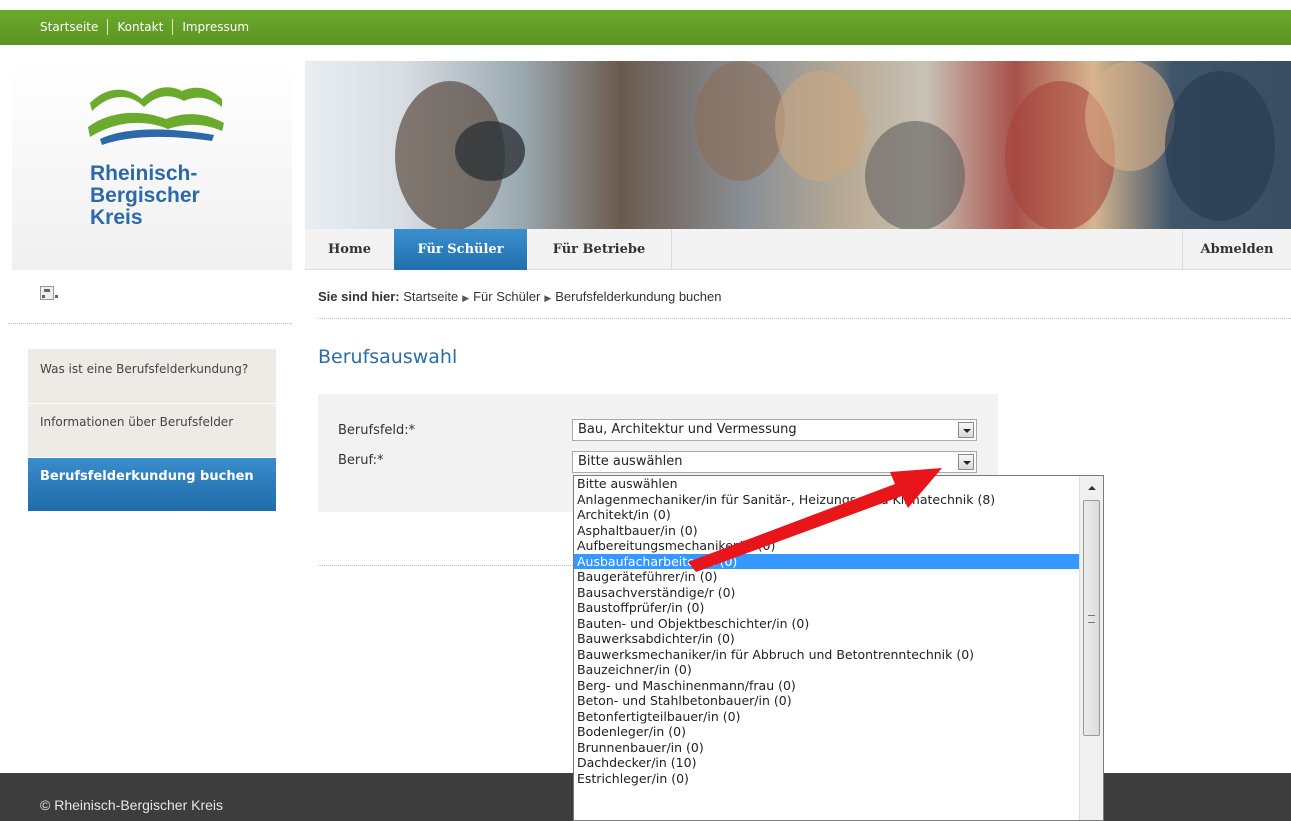 This screenshot has height=821, width=1291. I want to click on dropdown-option: Estrichleger/in (0), so click(826, 779).